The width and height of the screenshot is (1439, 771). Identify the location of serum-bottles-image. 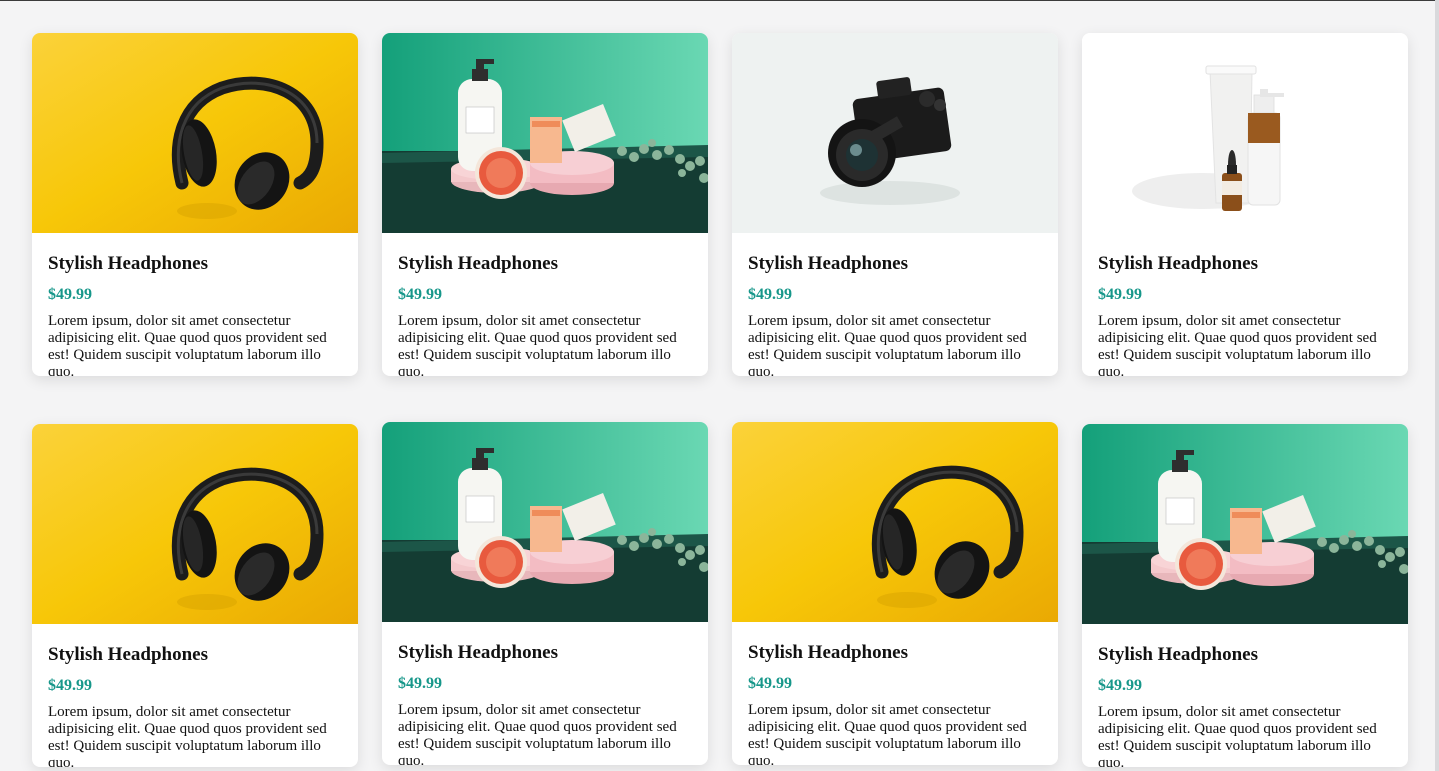
(1245, 133).